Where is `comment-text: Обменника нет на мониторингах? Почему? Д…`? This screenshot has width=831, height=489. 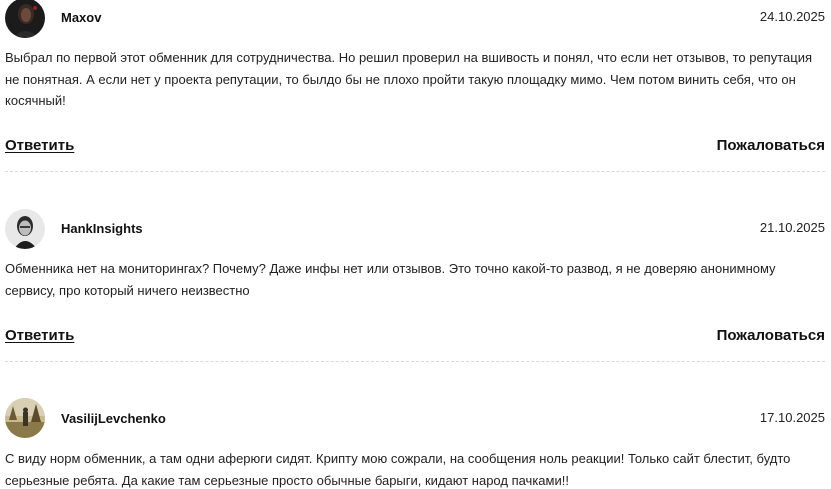
comment-text: Обменника нет на мониторингах? Почему? Д… is located at coordinates (390, 279).